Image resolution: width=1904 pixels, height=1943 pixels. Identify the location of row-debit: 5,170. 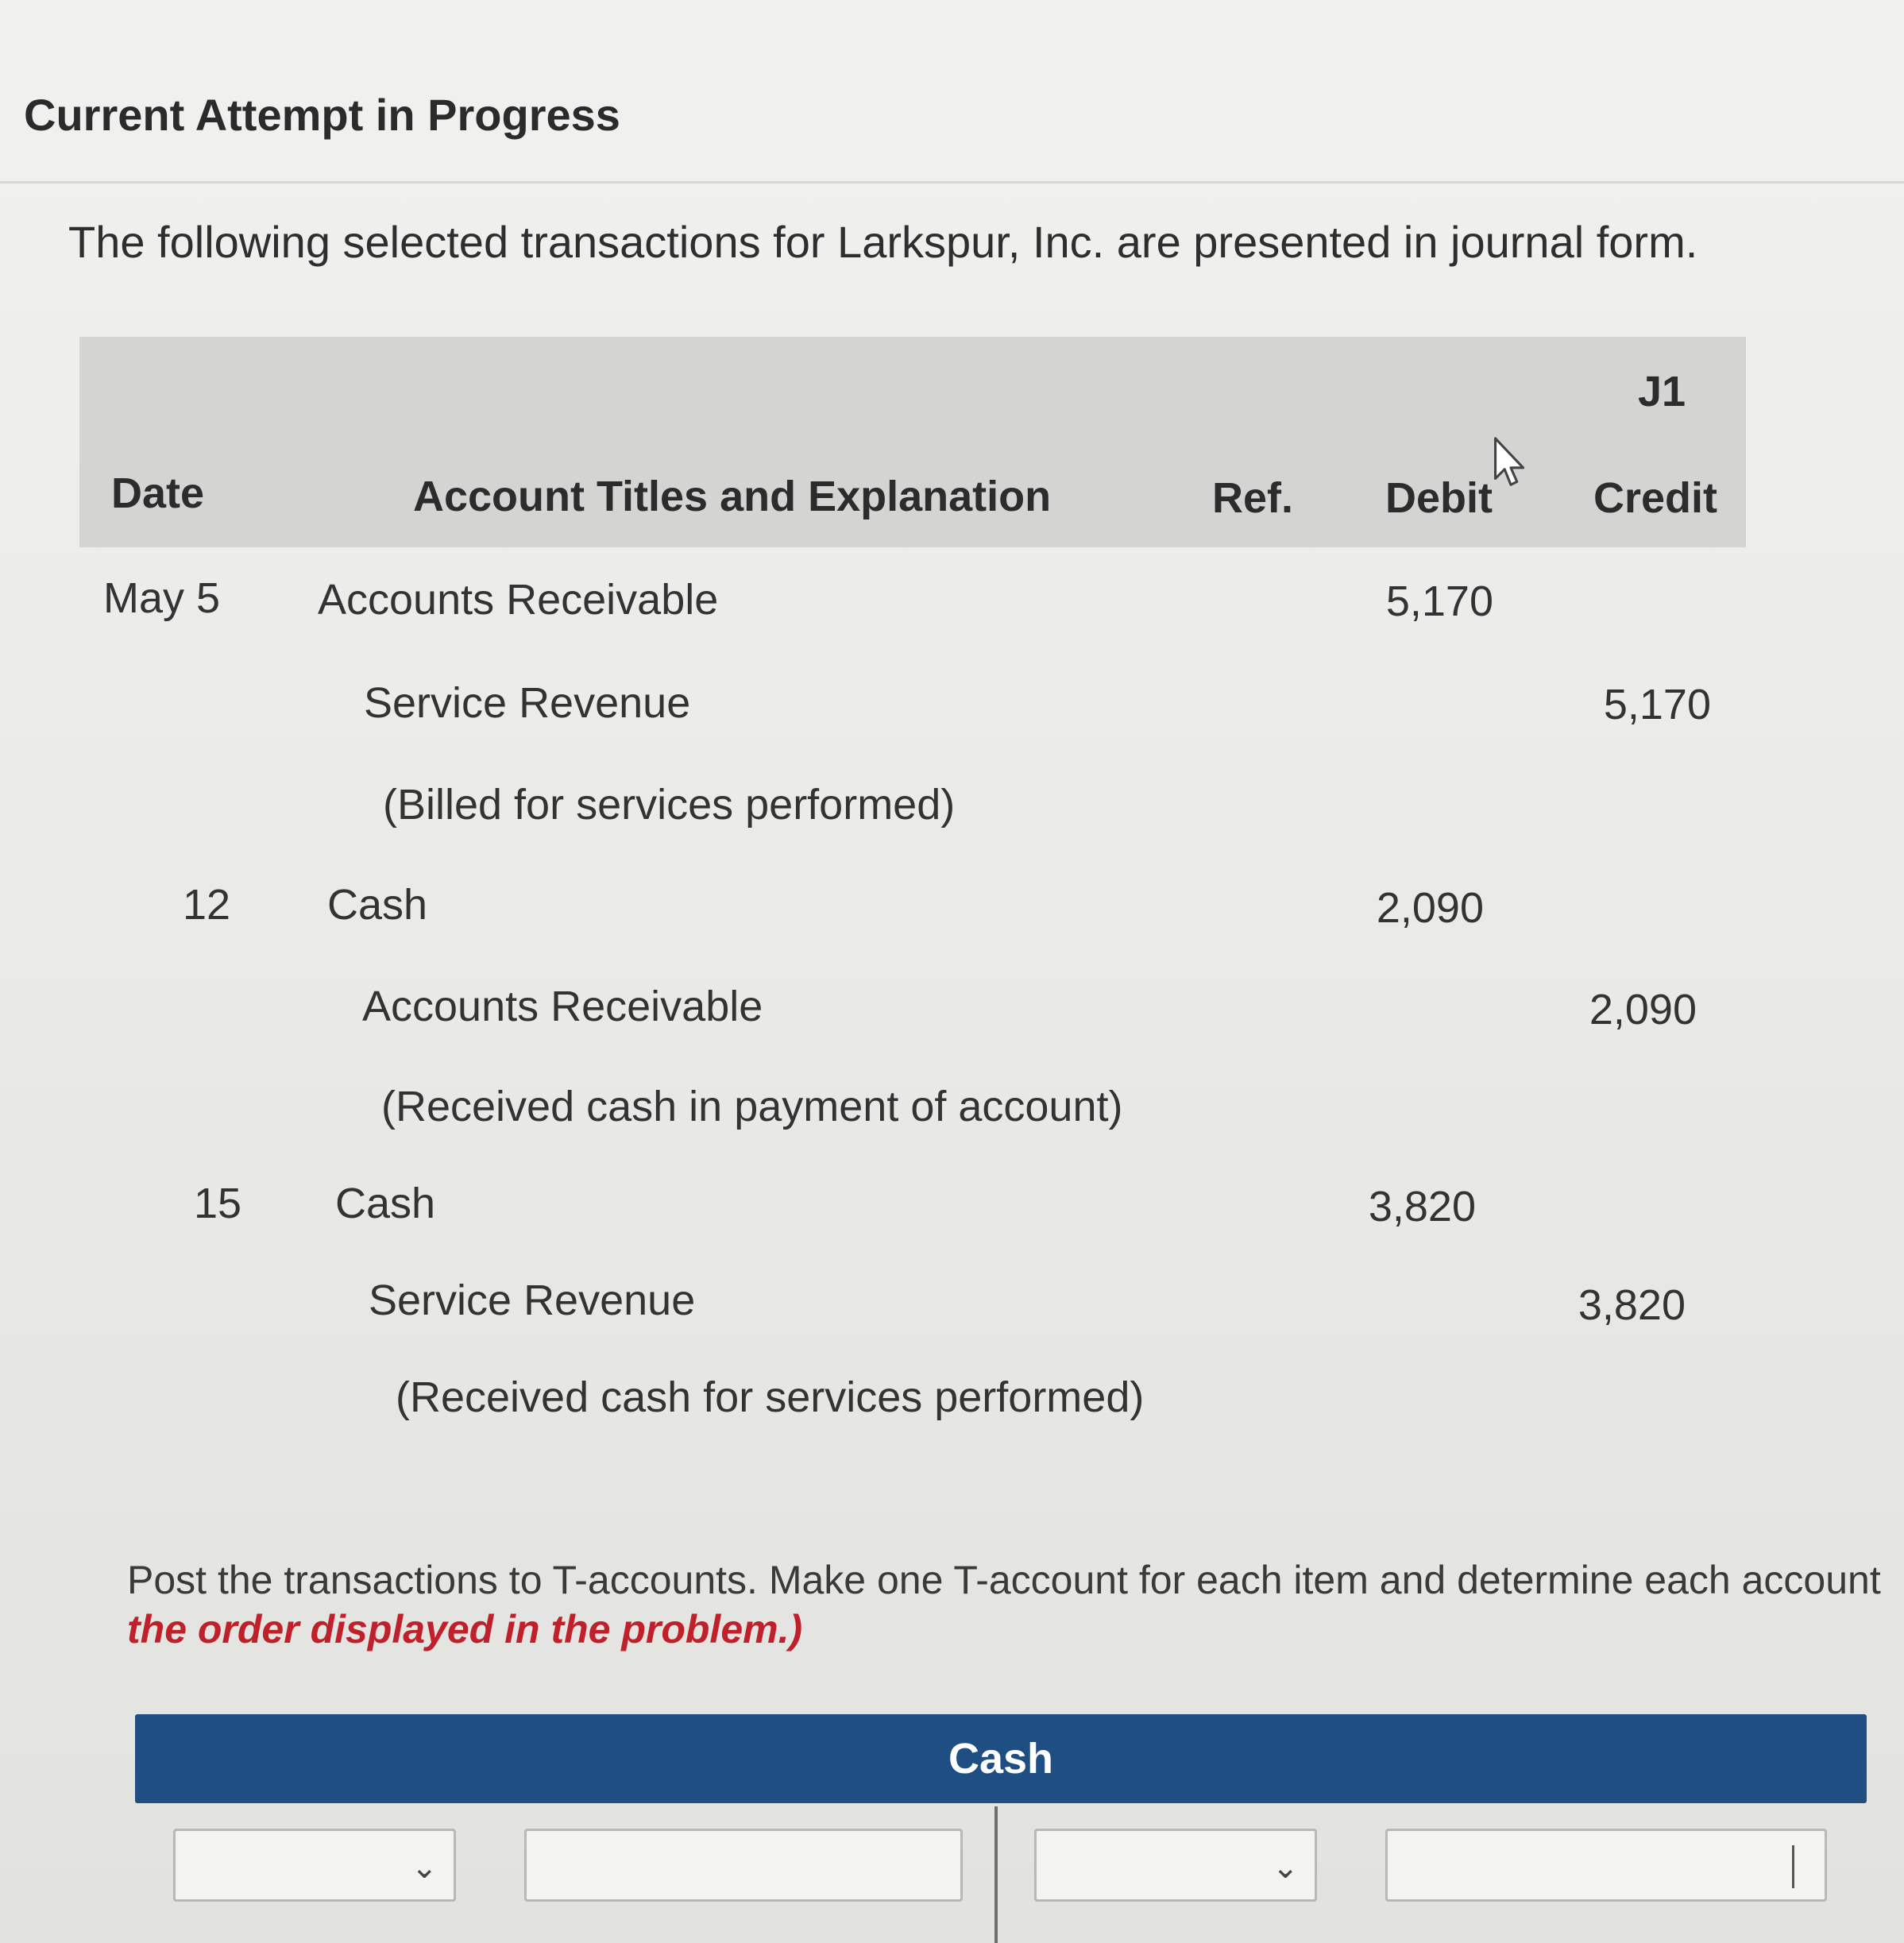
(1439, 601).